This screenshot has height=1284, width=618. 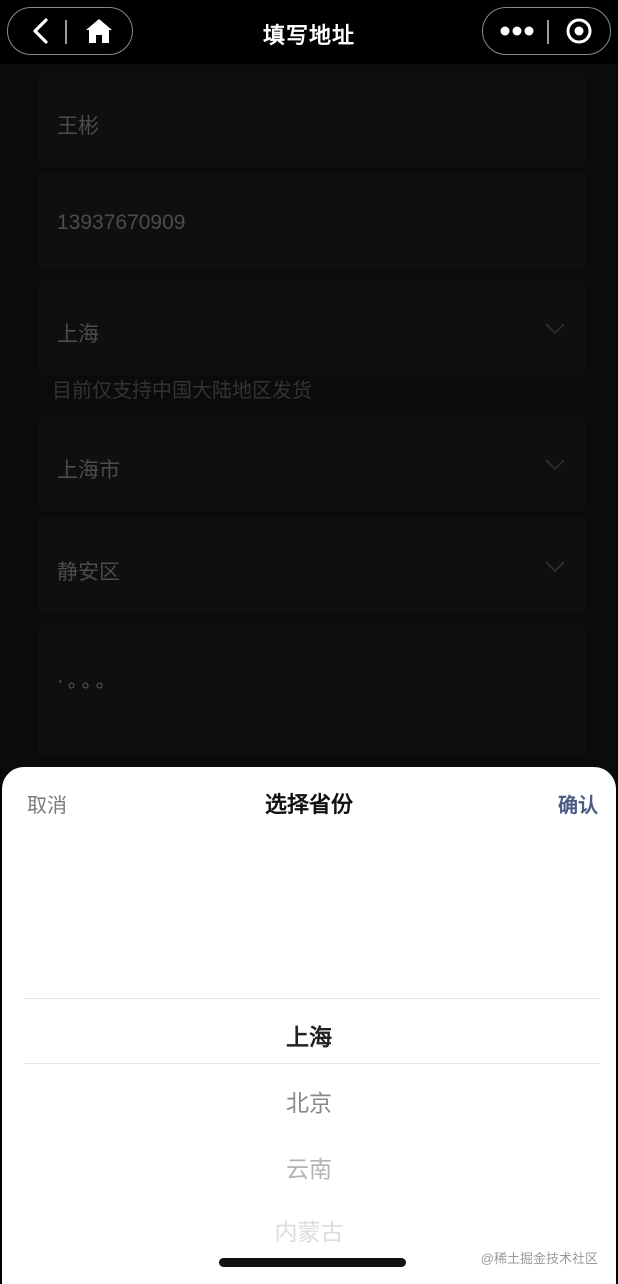 I want to click on picker-option-selected: 上海, so click(x=309, y=1035).